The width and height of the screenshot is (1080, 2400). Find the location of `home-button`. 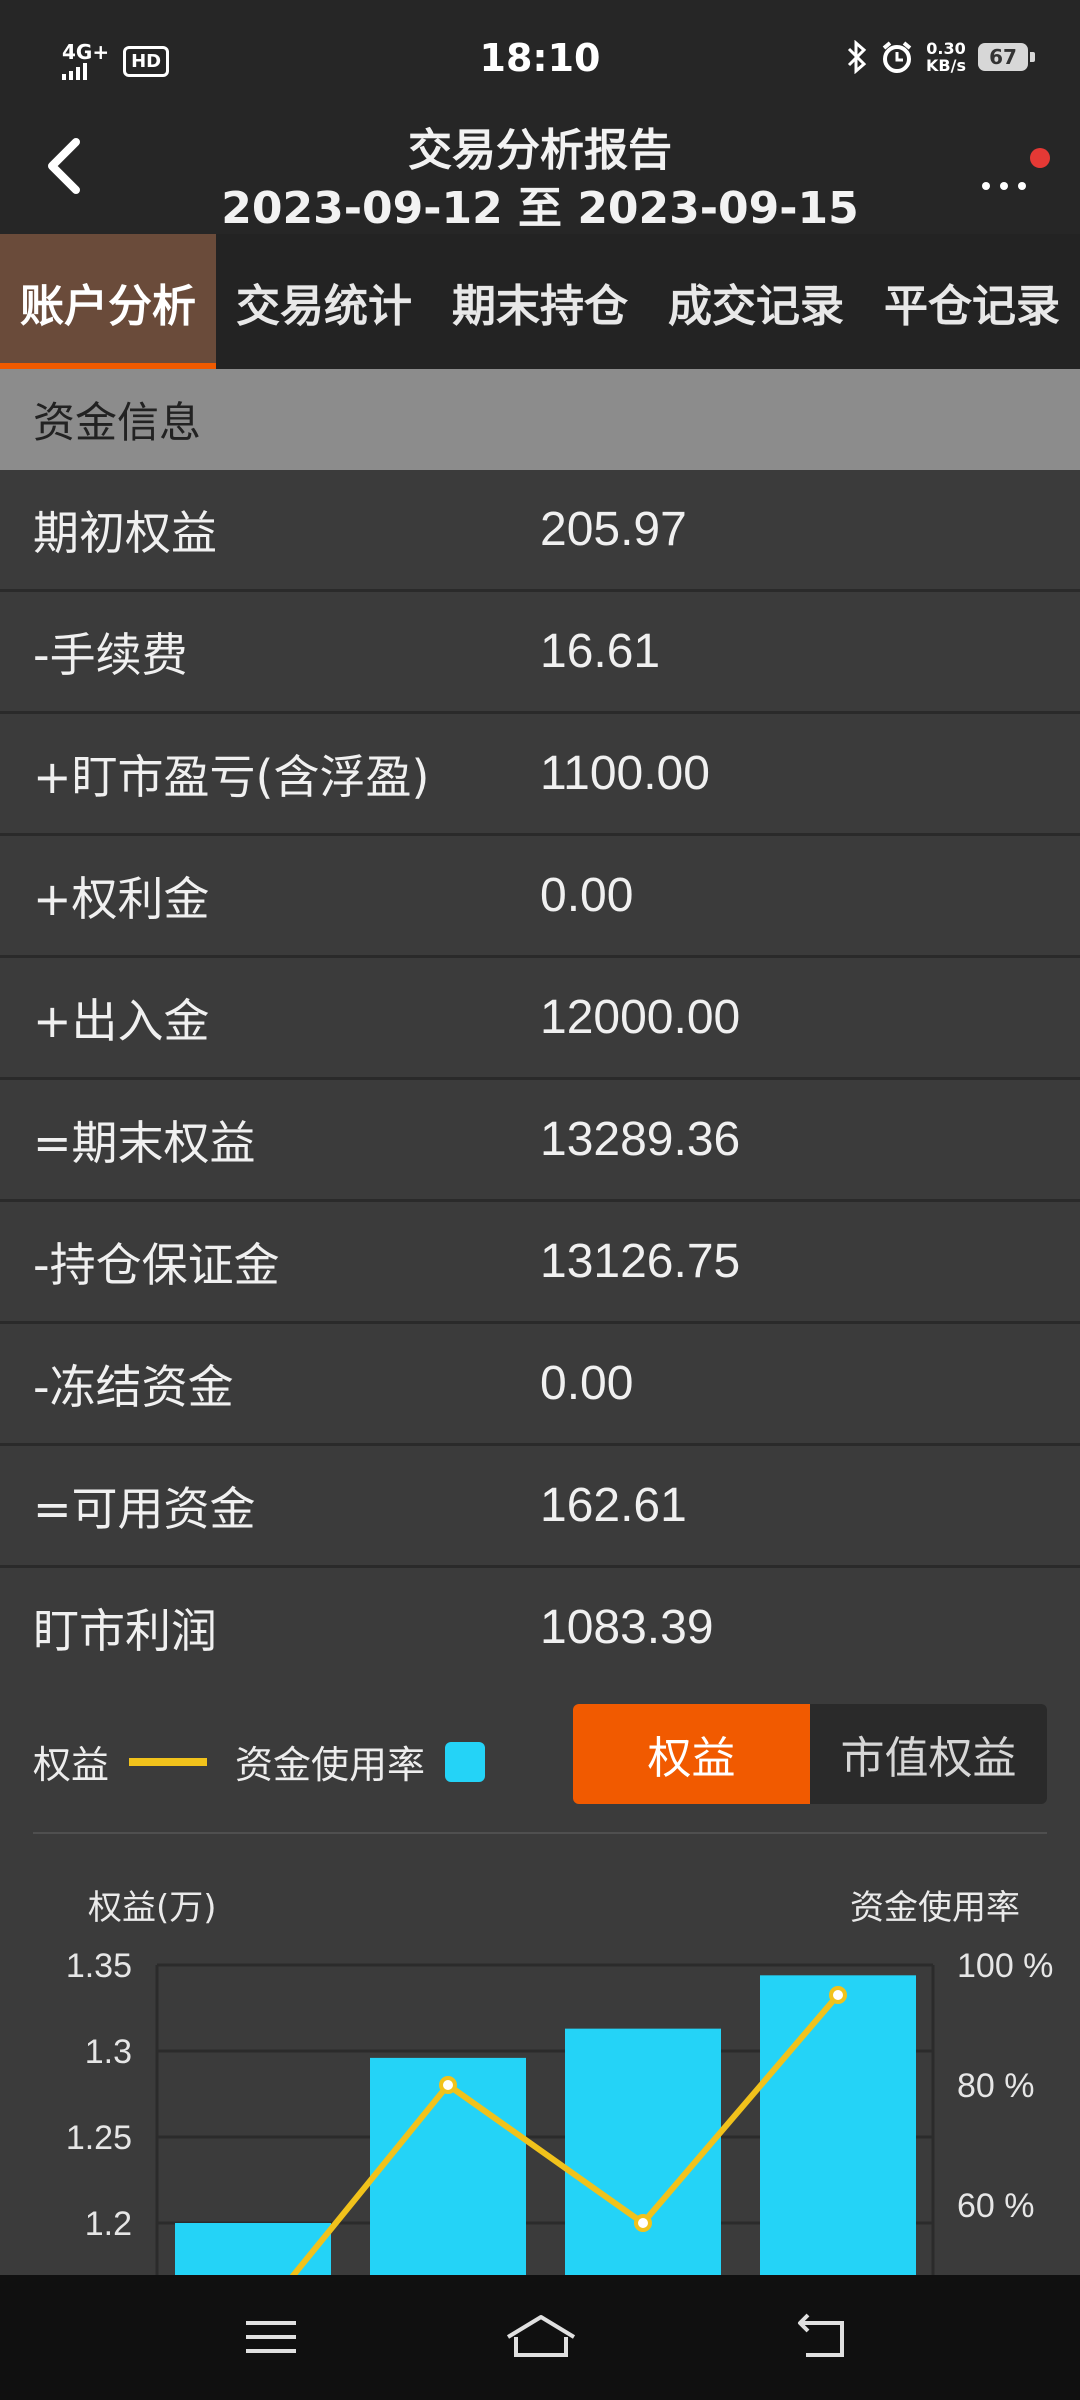

home-button is located at coordinates (541, 2337).